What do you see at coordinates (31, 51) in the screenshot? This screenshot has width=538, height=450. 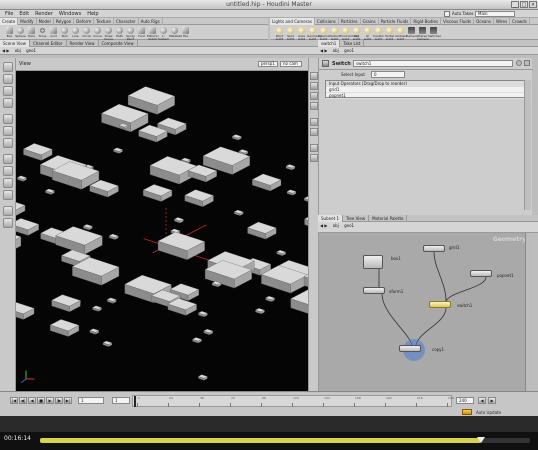 I see `path-geo: geo1` at bounding box center [31, 51].